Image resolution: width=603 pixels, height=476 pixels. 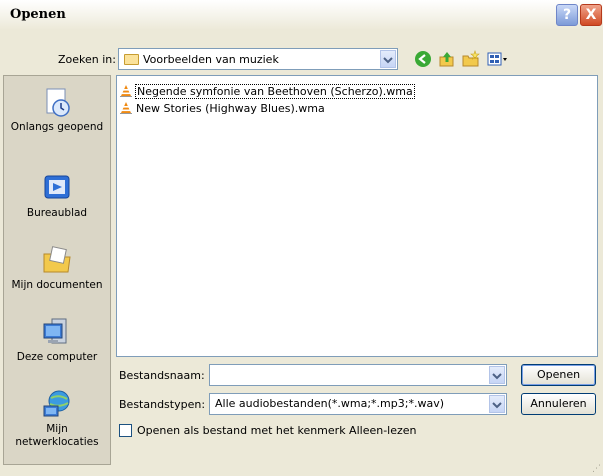 What do you see at coordinates (329, 403) in the screenshot?
I see `filetype-value: Alle audiobestanden(*.wma;*.mp3;*.wav)` at bounding box center [329, 403].